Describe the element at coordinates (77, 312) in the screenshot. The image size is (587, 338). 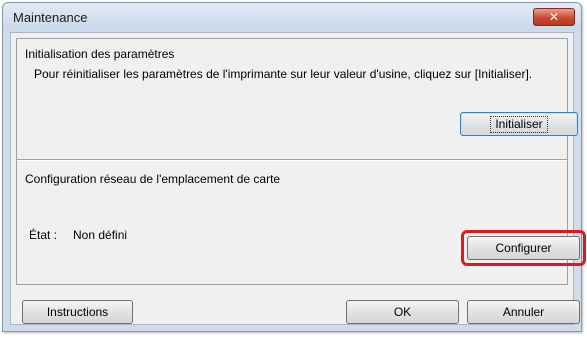
I see `instructions-button: Instructions` at that location.